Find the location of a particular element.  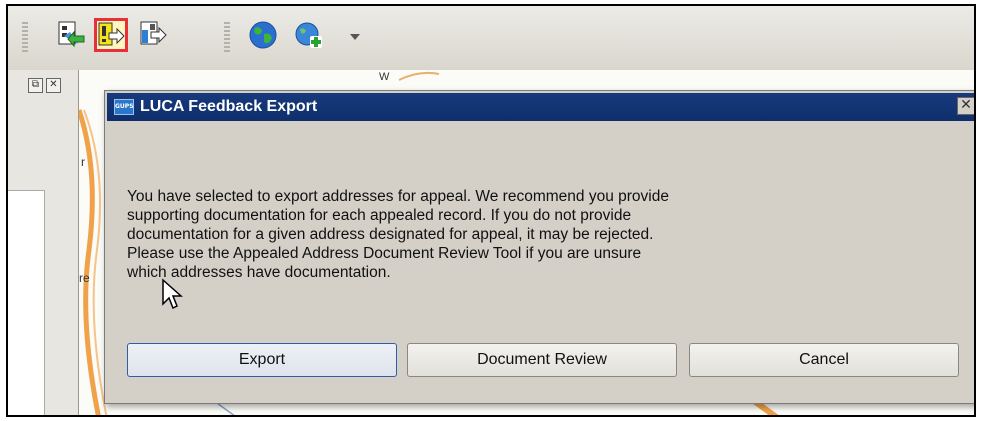

document-review-button is located at coordinates (153, 35).